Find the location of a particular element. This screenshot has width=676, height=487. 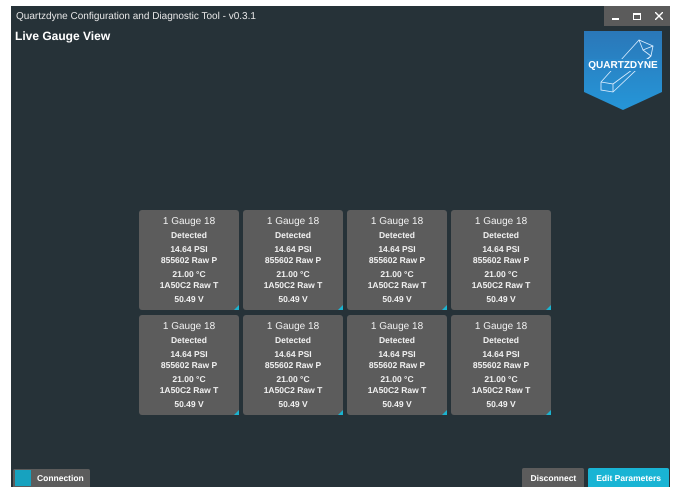

window-title: Quartzdyne Configuration and Diagnostic Tool - v0.3.1 is located at coordinates (135, 16).